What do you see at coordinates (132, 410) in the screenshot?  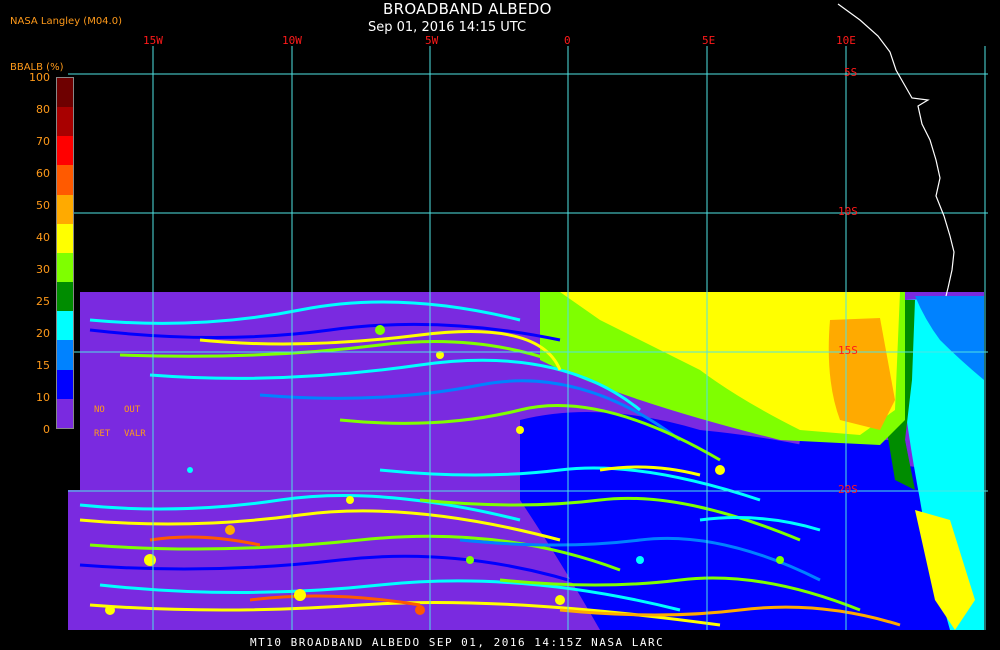 I see `out-valr-label-top: OUT` at bounding box center [132, 410].